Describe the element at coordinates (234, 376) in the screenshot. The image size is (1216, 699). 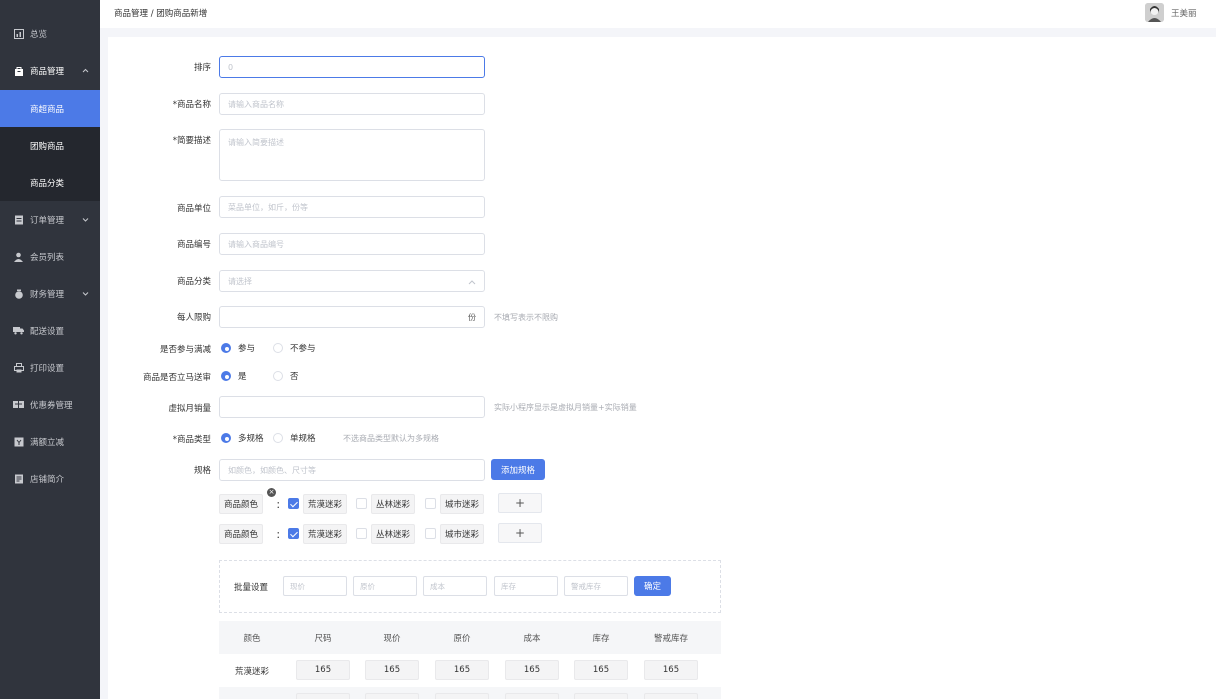
I see `instant-yes-radio: 是` at that location.